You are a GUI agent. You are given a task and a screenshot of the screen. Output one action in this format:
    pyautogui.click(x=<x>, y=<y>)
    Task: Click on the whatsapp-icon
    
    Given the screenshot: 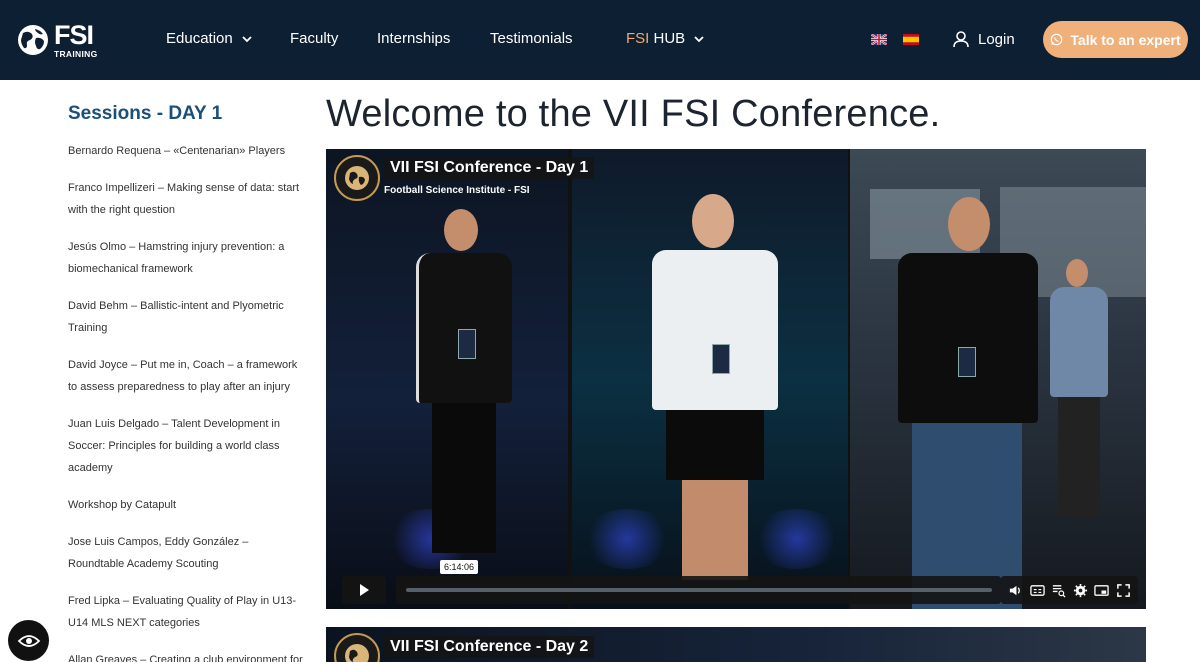 What is the action you would take?
    pyautogui.click(x=1057, y=39)
    